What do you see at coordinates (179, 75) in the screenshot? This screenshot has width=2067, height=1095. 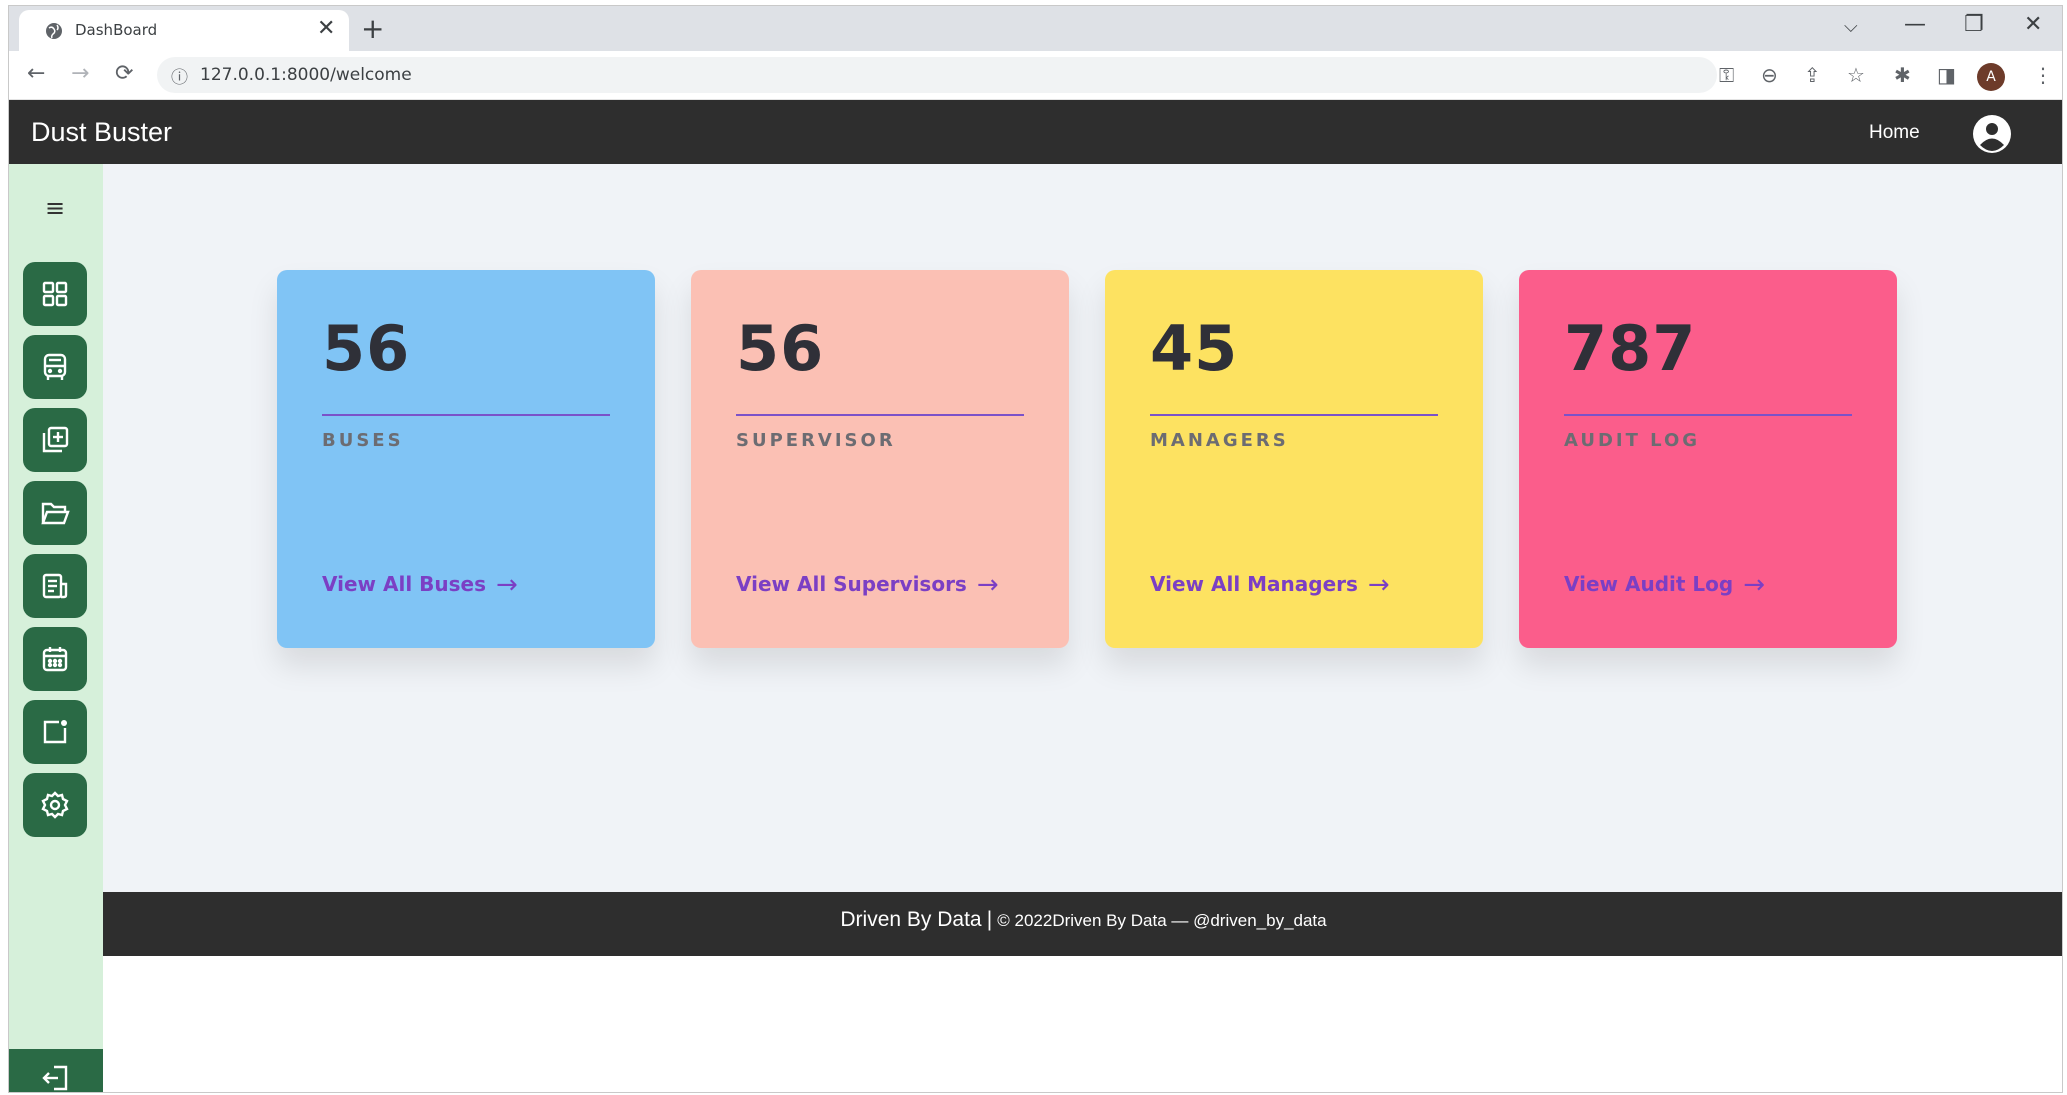 I see `site-info-icon: ⓘ` at bounding box center [179, 75].